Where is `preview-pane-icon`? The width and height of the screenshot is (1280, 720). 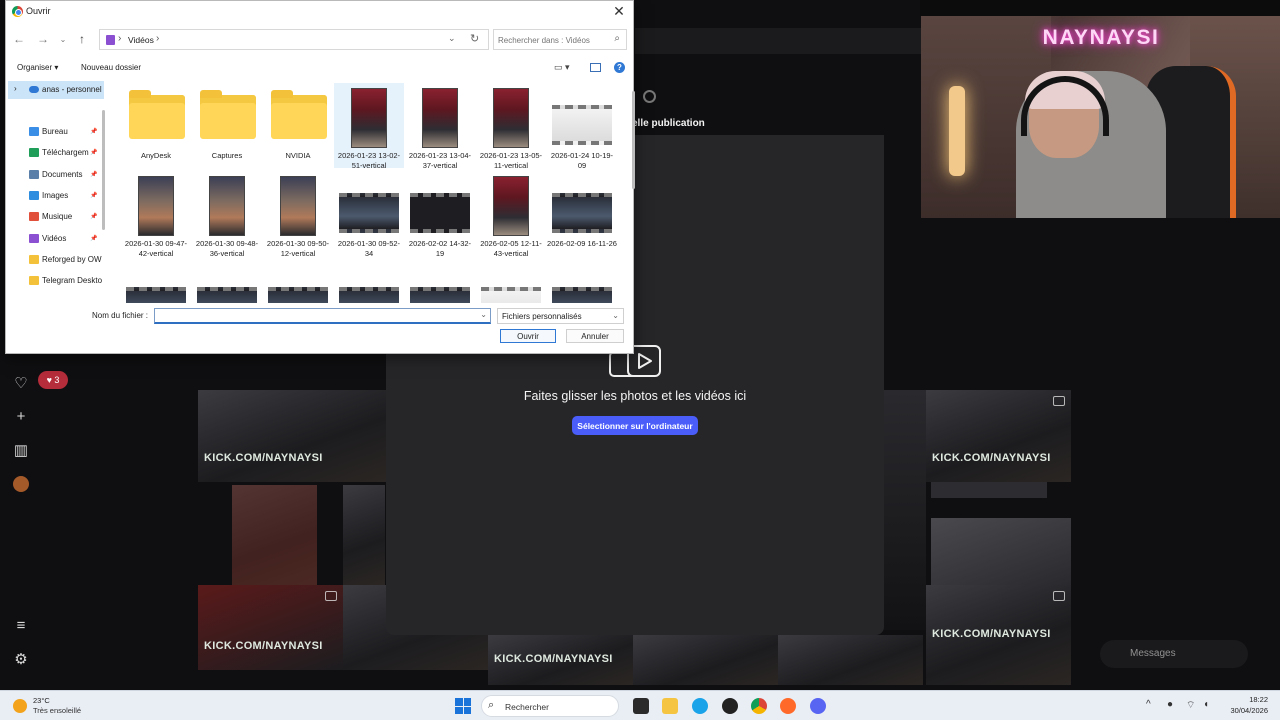
preview-pane-icon is located at coordinates (595, 67).